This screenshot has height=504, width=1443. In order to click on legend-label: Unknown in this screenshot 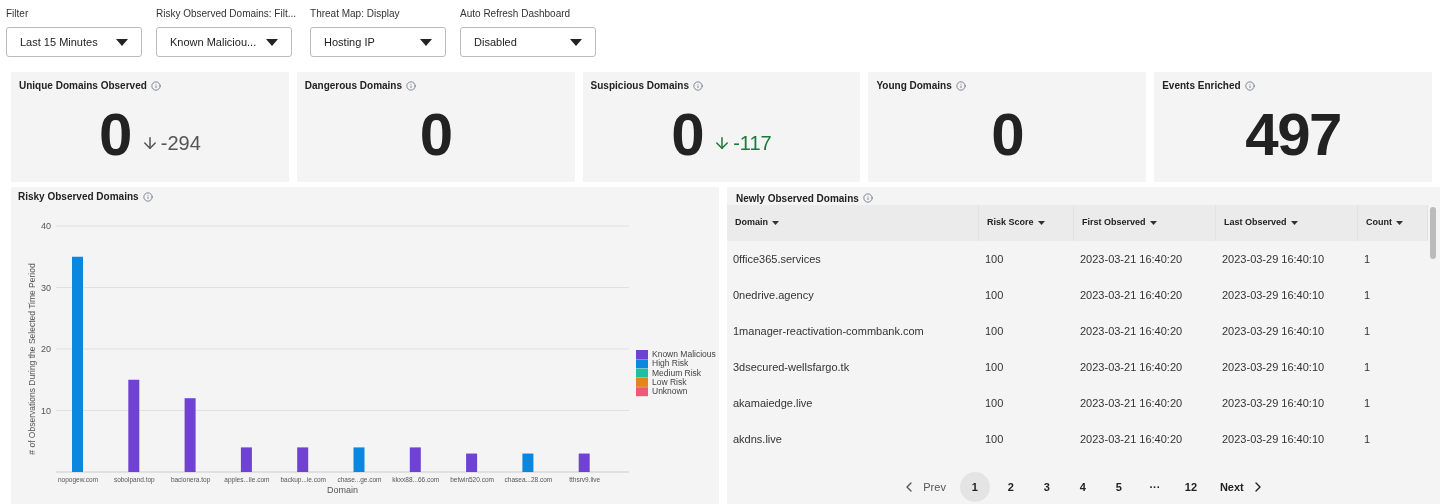, I will do `click(670, 391)`.